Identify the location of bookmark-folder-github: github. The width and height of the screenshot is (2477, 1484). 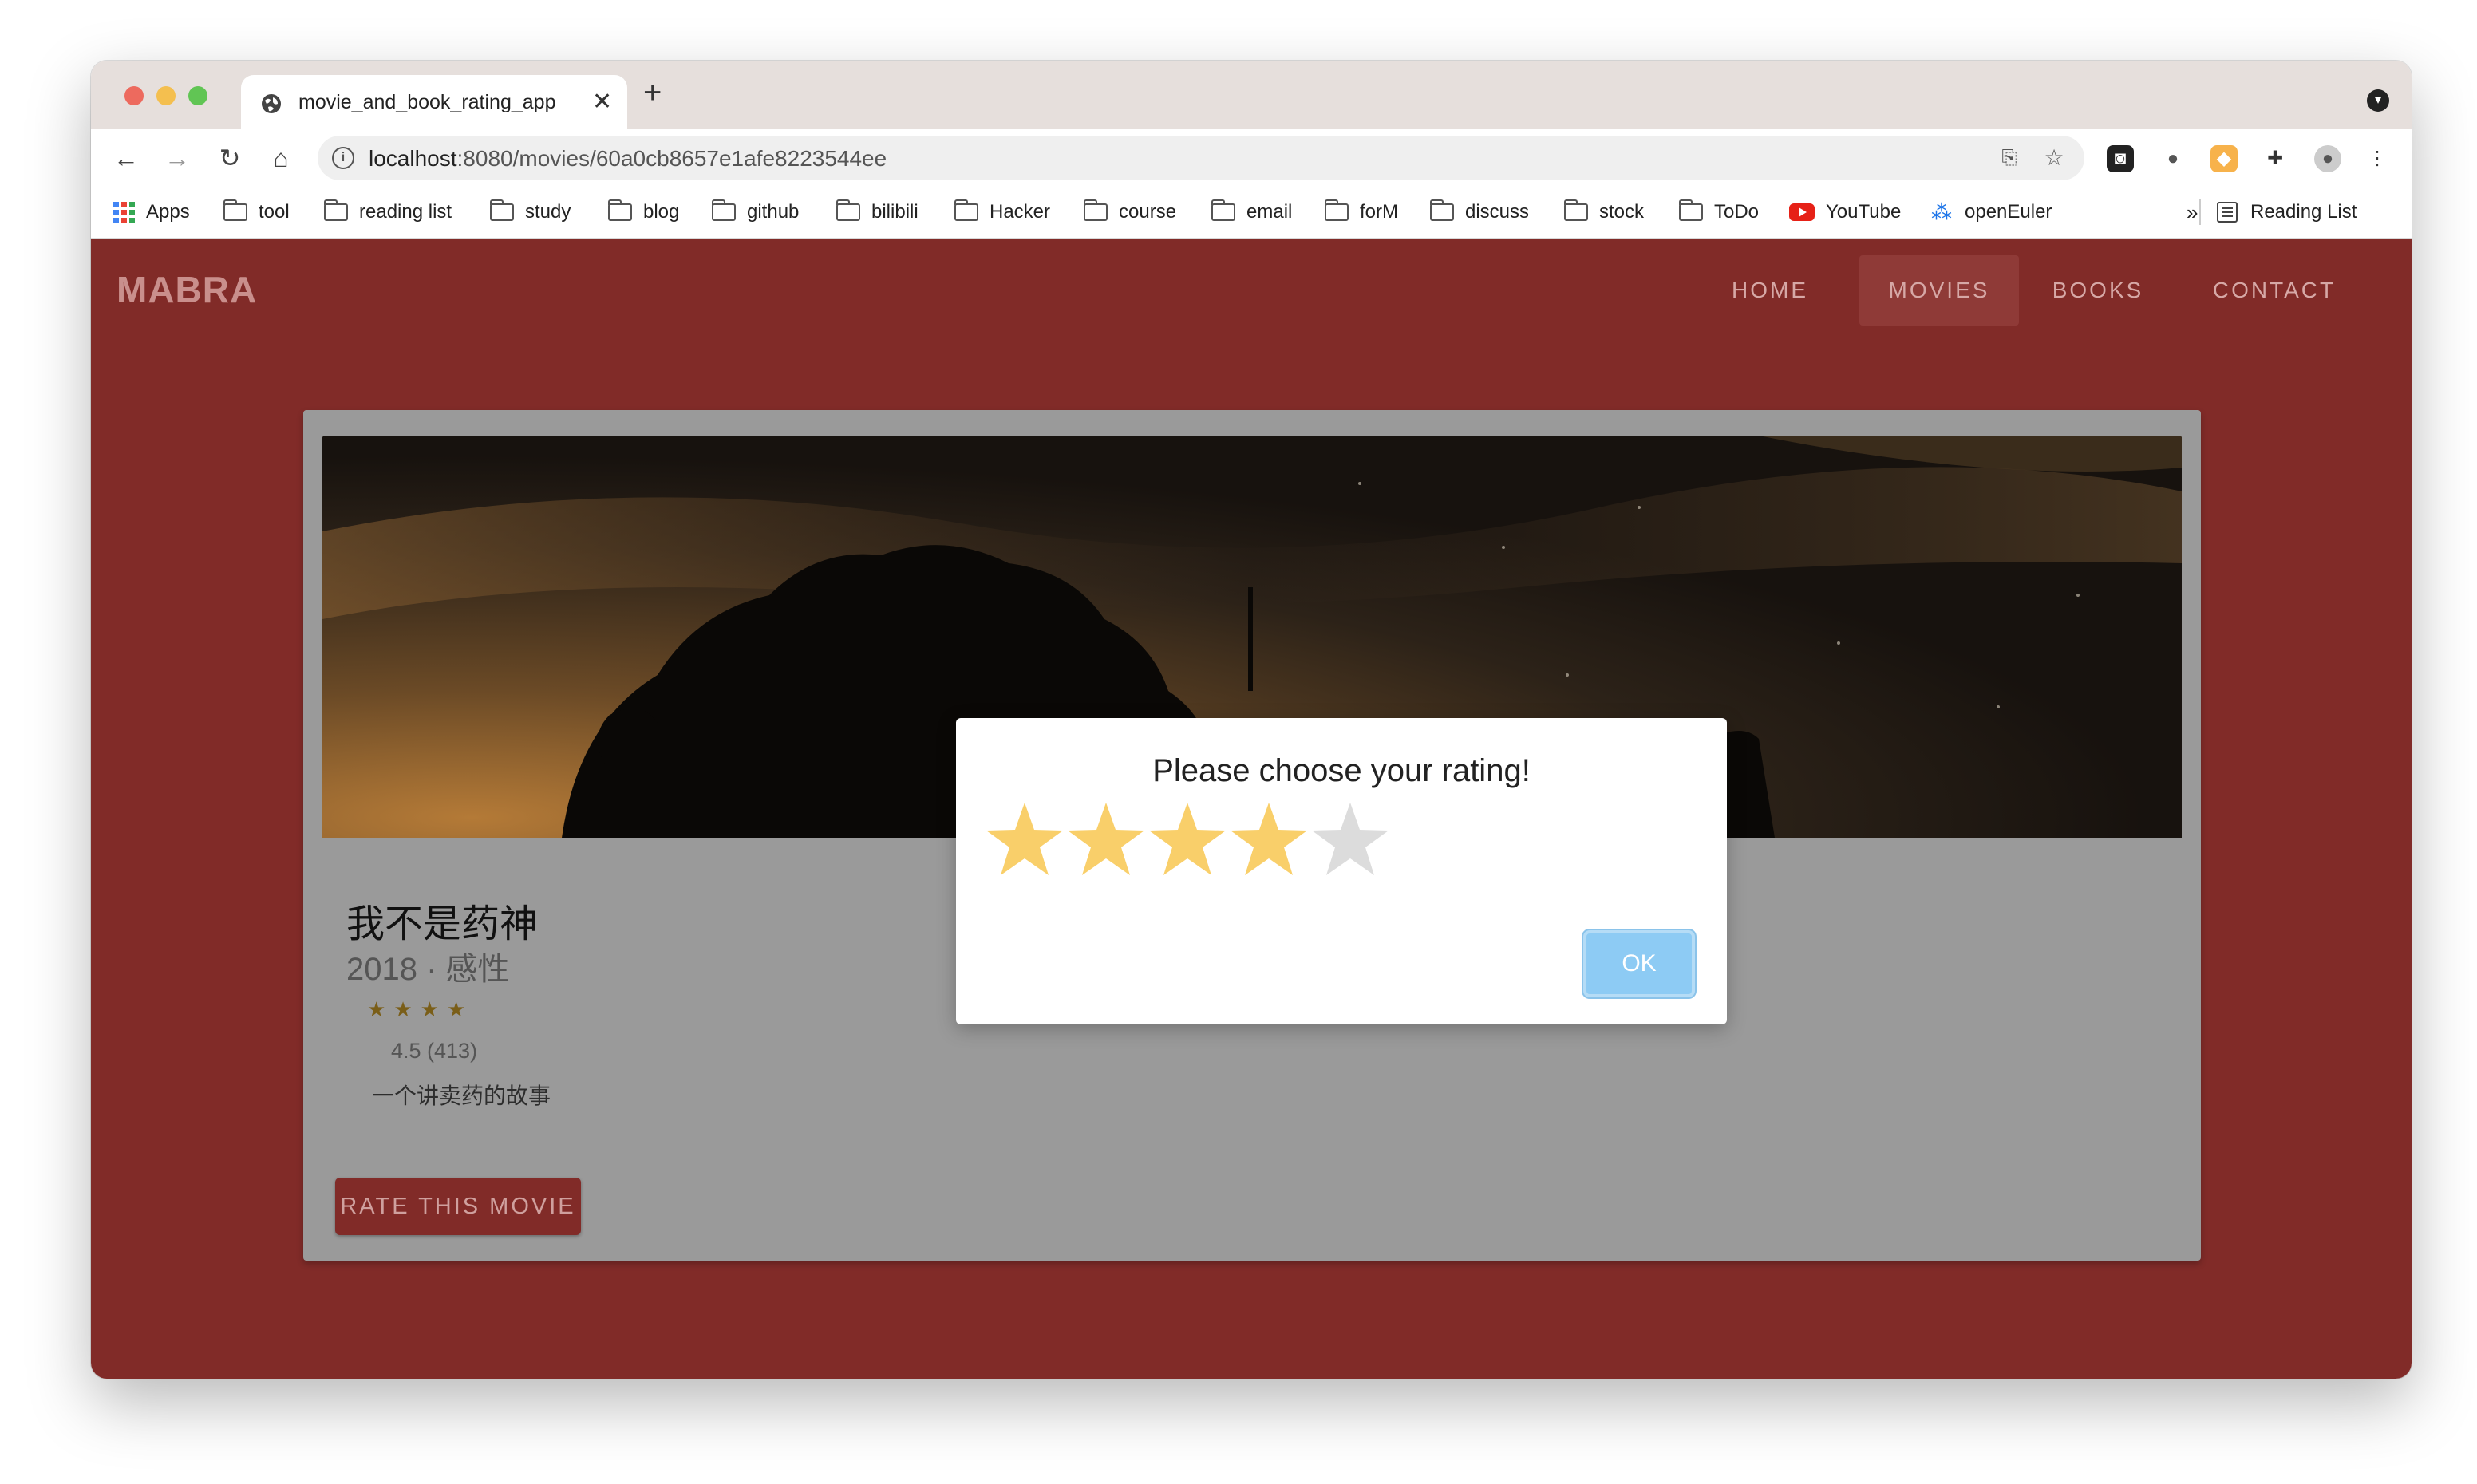
(755, 212).